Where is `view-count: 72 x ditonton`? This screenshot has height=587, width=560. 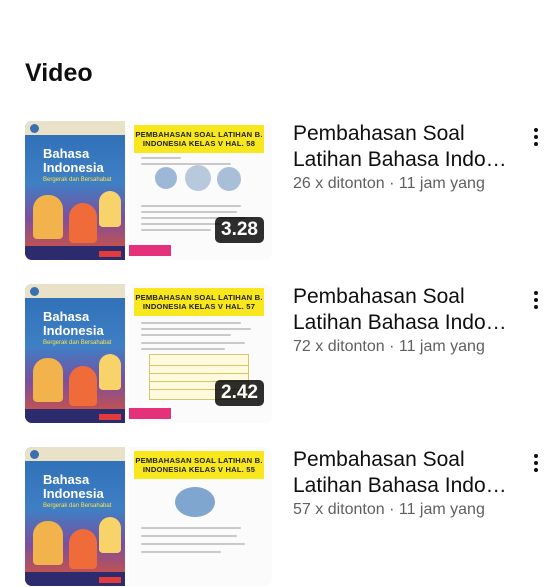
view-count: 72 x ditonton is located at coordinates (339, 346).